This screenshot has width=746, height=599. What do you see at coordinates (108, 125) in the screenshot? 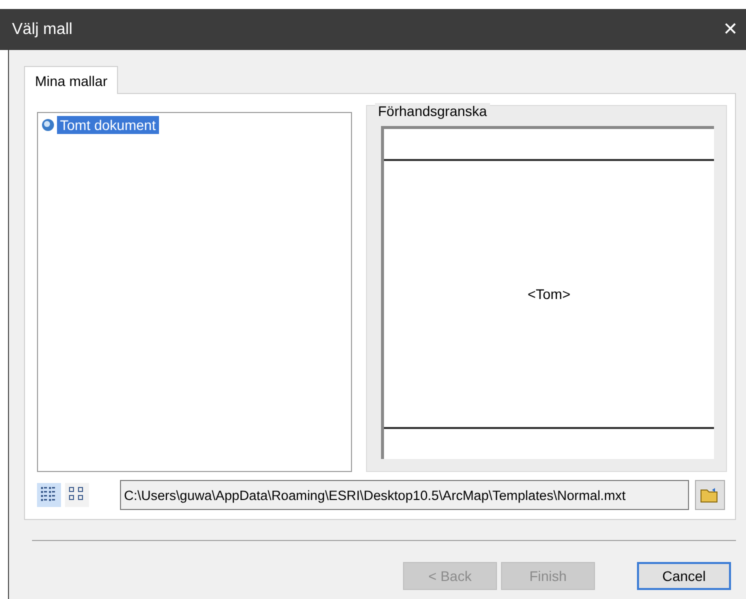
I see `template-item: Tomt dokument` at bounding box center [108, 125].